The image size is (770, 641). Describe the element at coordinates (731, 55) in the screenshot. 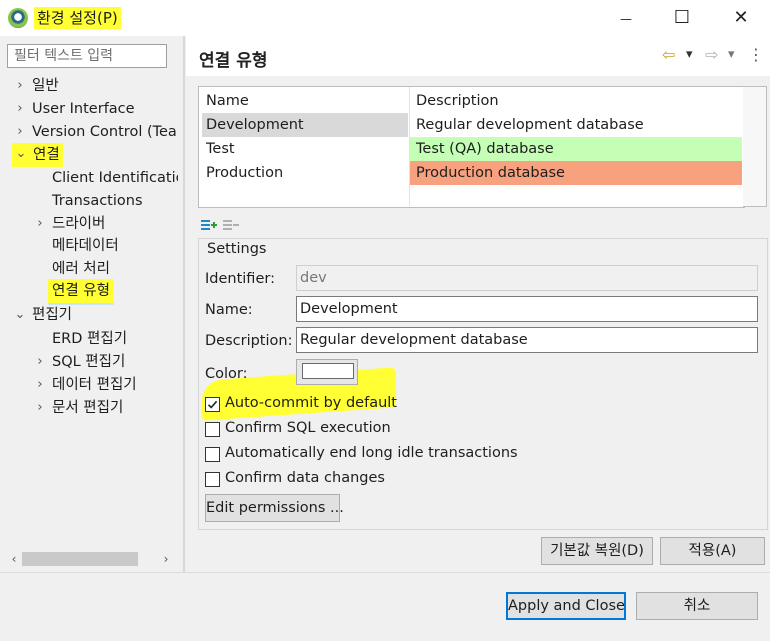

I see `forward-dropdown-icon: ▾` at that location.